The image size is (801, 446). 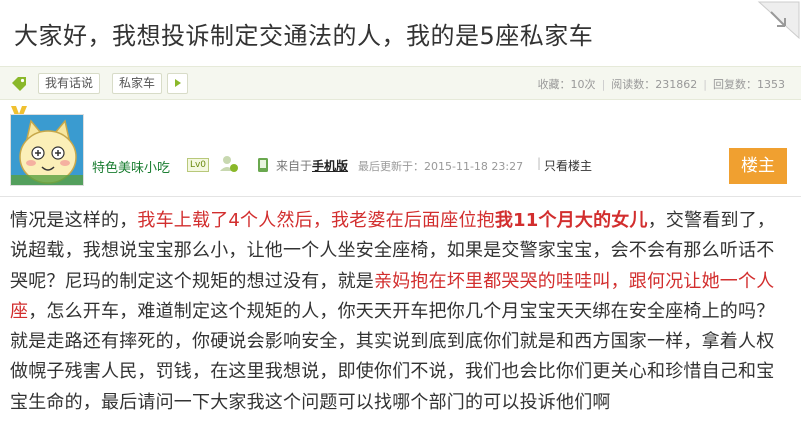 What do you see at coordinates (441, 166) in the screenshot?
I see `last-update: 最后更新于：2015-11-18 23:27` at bounding box center [441, 166].